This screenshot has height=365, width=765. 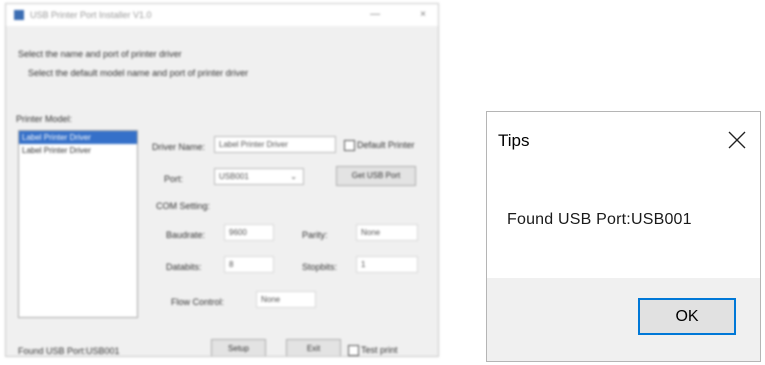 I want to click on databits-field: 8, so click(x=249, y=264).